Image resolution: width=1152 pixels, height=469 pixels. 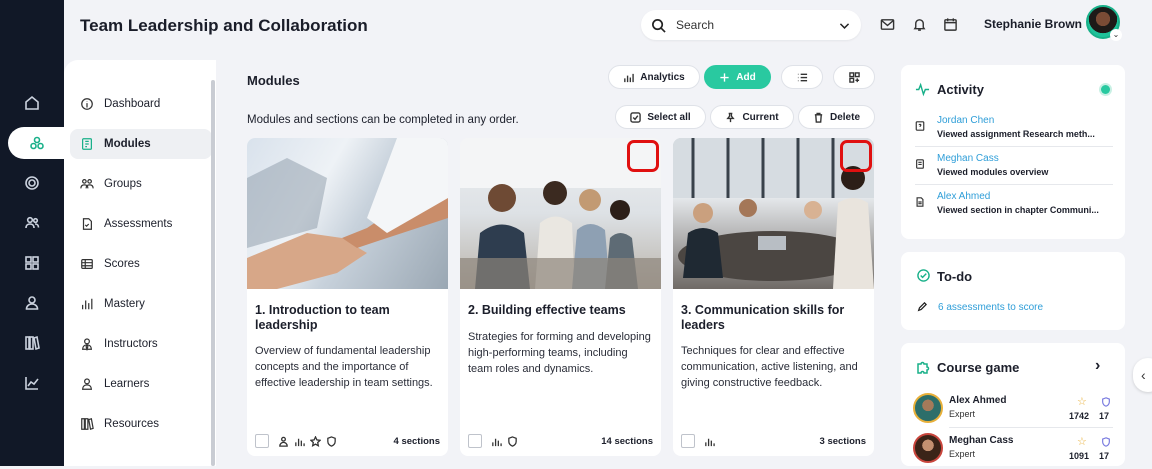 What do you see at coordinates (141, 184) in the screenshot?
I see `sidebar-item-groups: Groups` at bounding box center [141, 184].